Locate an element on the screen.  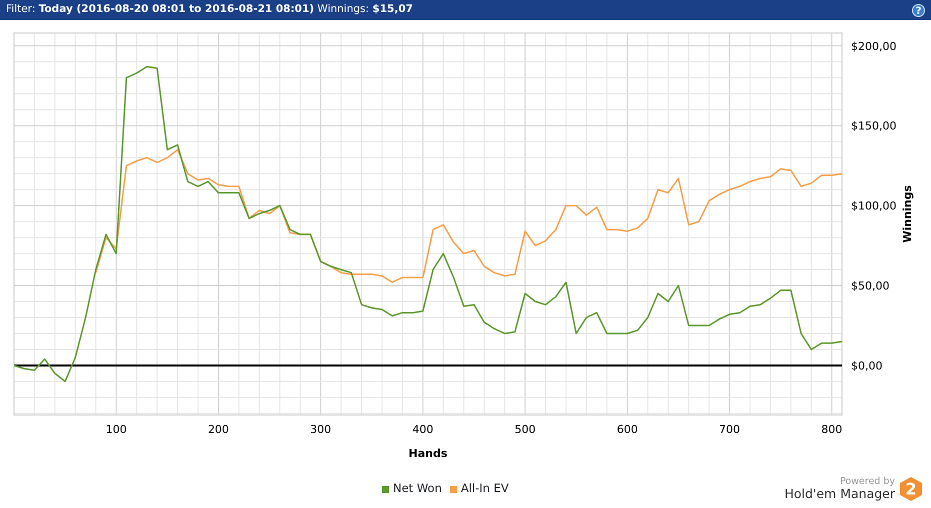
x-tick-label: 100 is located at coordinates (116, 429).